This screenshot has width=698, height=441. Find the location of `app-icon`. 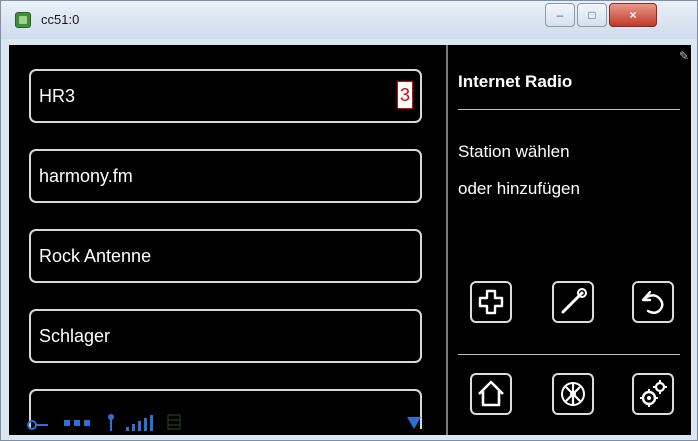

app-icon is located at coordinates (23, 20).